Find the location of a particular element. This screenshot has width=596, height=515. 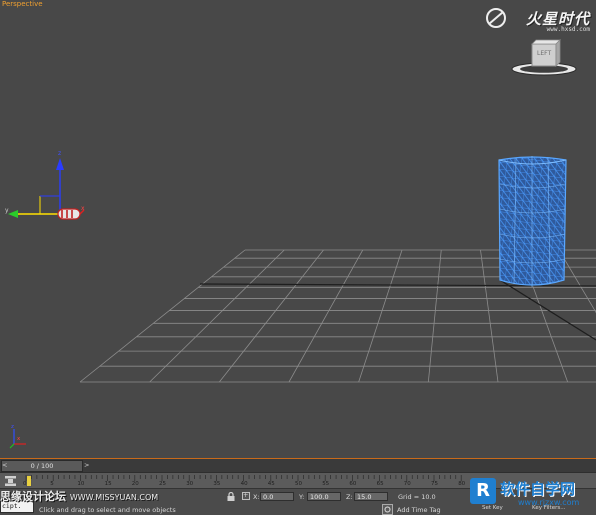

z-coord-label: Z: is located at coordinates (349, 497).